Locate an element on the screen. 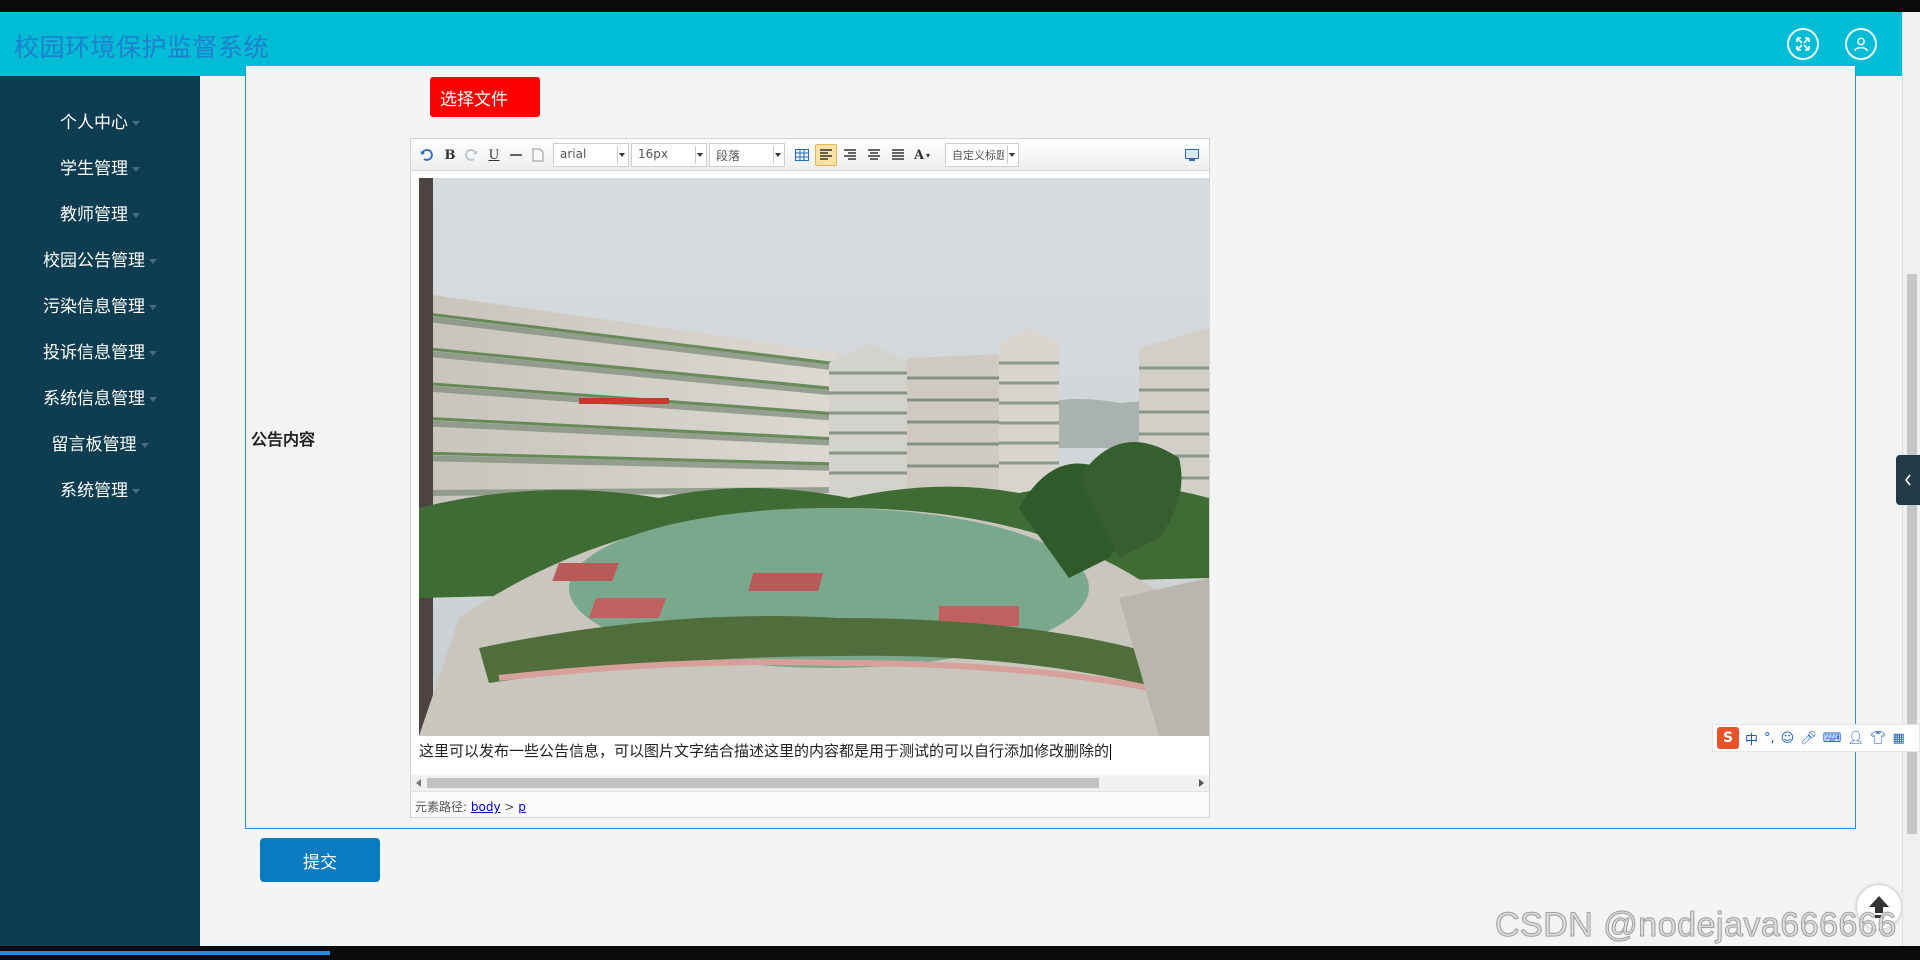 This screenshot has height=960, width=1920. grid-menu-icon: ▦ is located at coordinates (1899, 738).